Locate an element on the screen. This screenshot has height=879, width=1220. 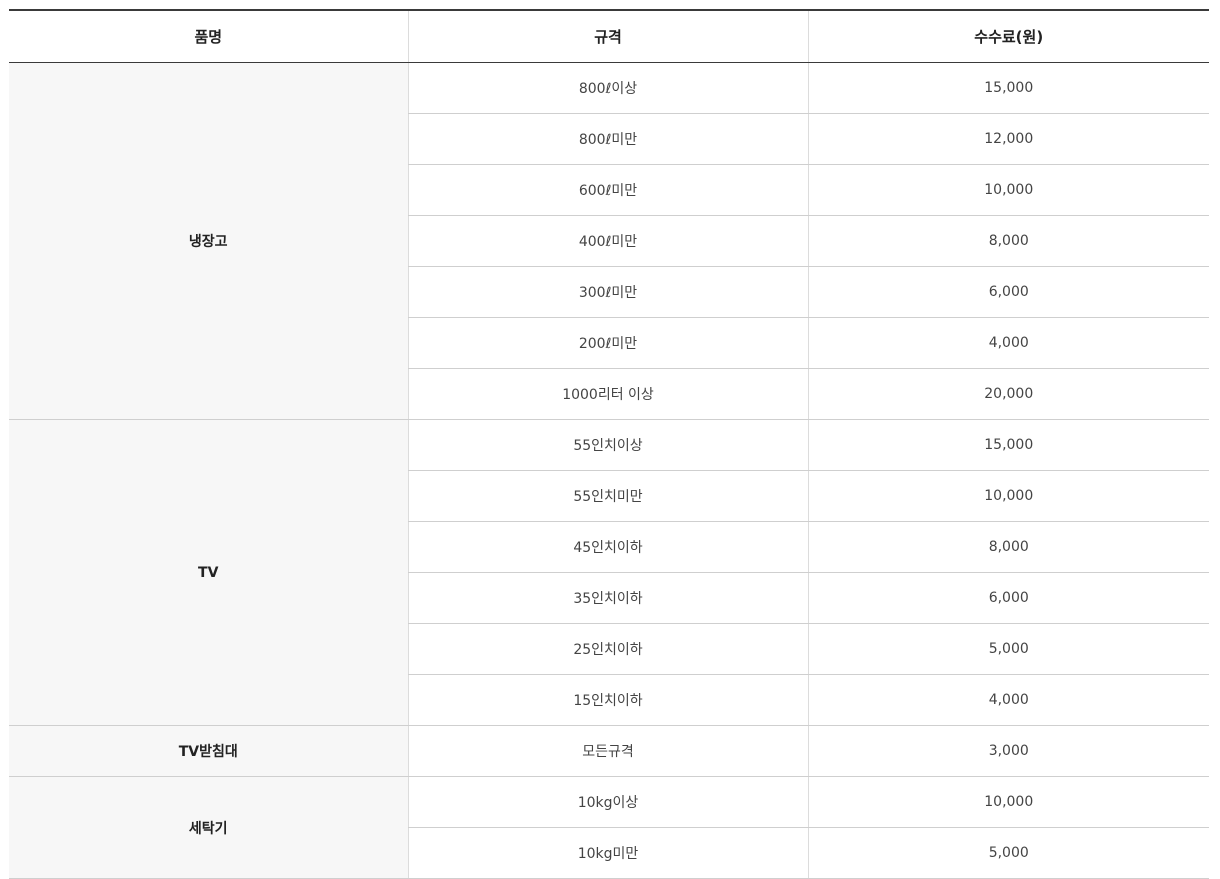
spec-cell: 10kg이상 is located at coordinates (607, 802).